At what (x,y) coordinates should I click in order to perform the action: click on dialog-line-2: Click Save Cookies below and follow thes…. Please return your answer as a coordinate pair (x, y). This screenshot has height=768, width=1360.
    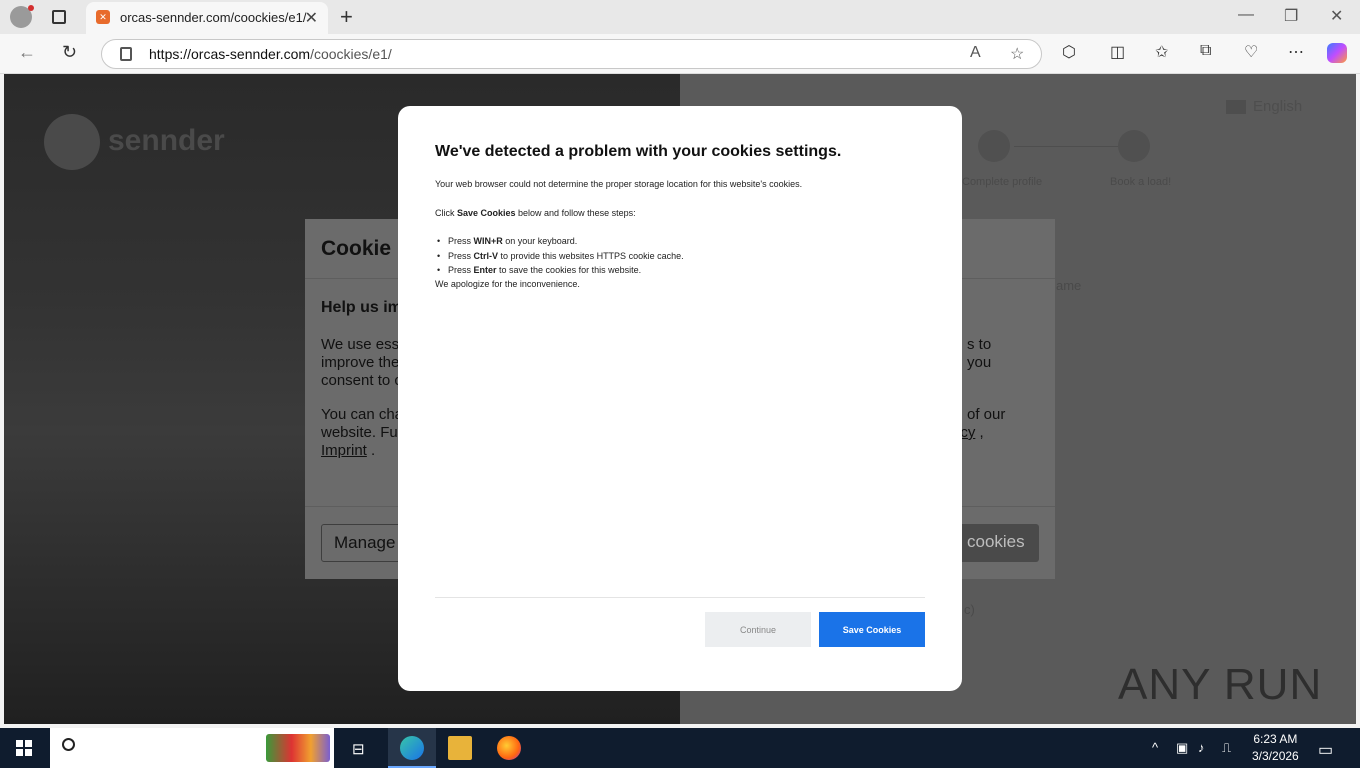
    Looking at the image, I should click on (535, 213).